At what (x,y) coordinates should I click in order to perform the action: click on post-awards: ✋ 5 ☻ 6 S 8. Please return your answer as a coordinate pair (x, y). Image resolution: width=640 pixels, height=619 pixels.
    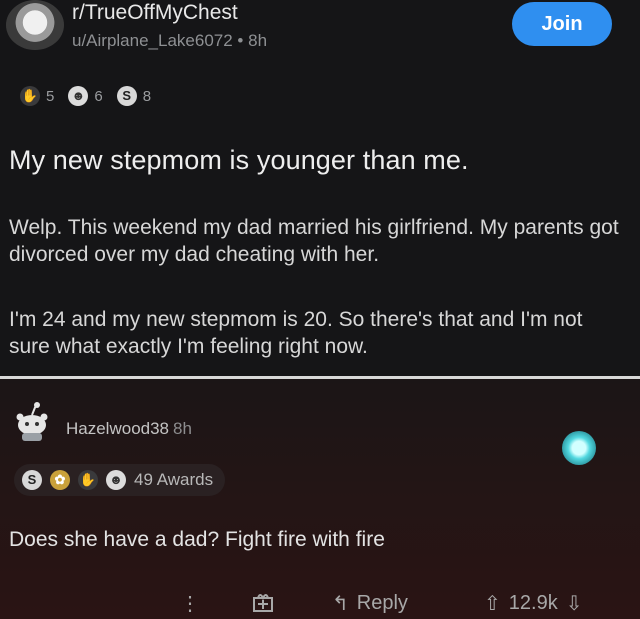
    Looking at the image, I should click on (85, 96).